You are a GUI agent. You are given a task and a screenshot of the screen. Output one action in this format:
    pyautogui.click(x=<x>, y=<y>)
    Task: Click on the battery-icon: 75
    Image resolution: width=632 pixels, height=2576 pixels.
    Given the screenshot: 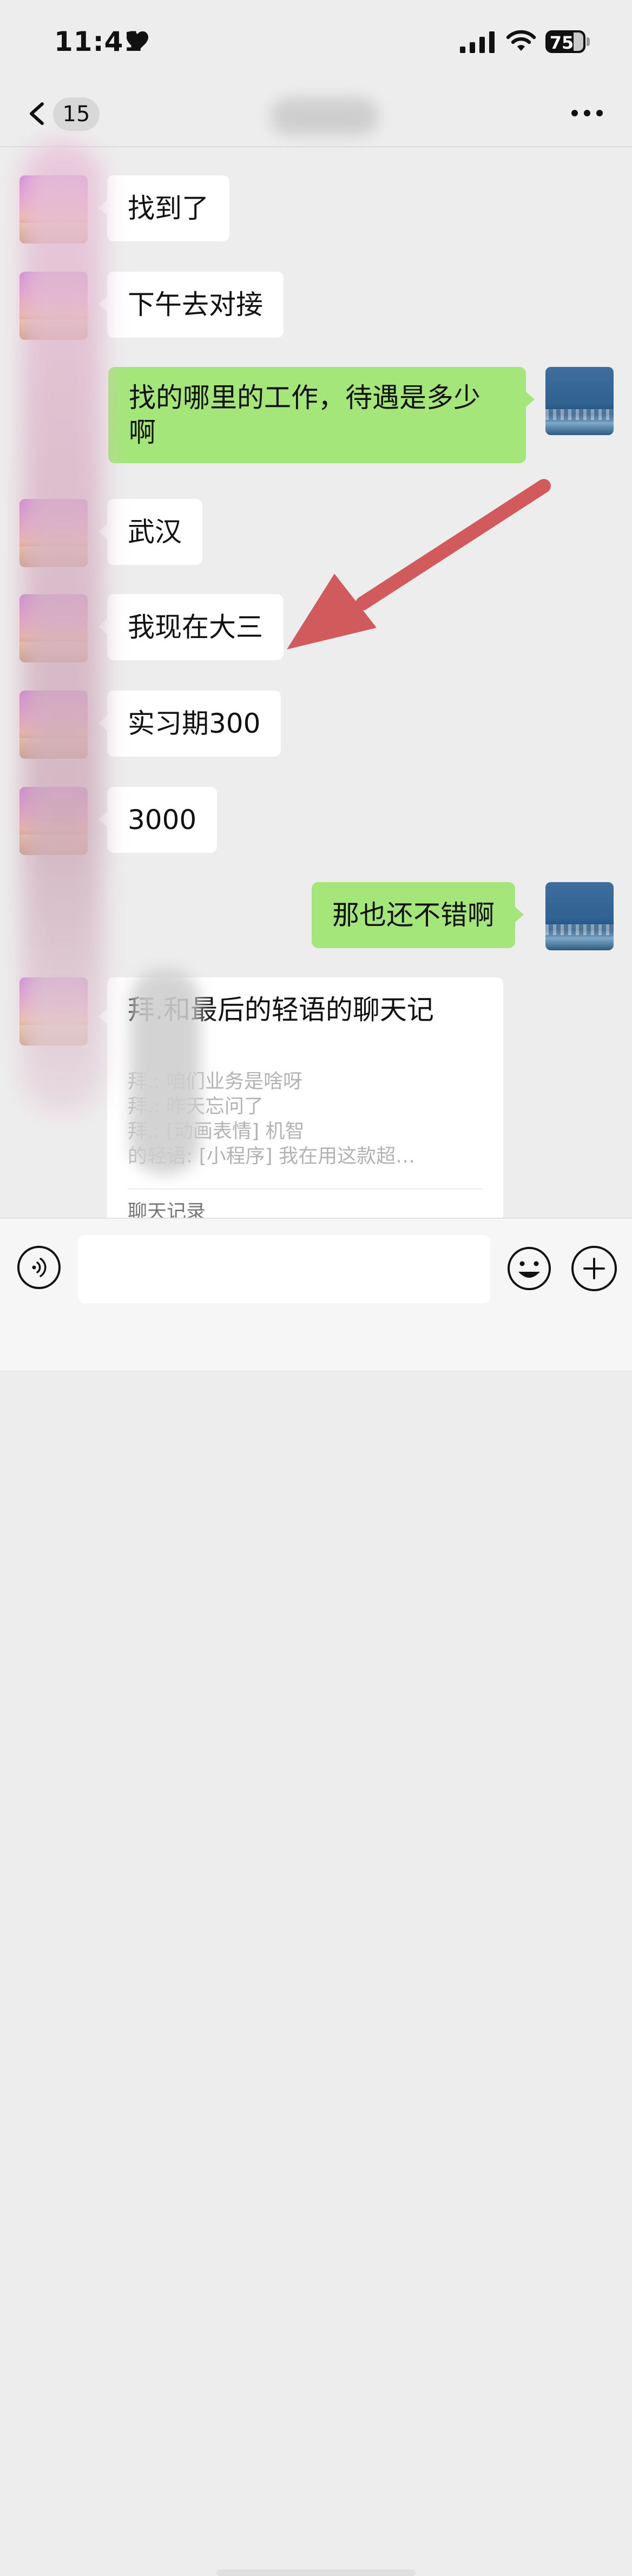 What is the action you would take?
    pyautogui.click(x=568, y=41)
    